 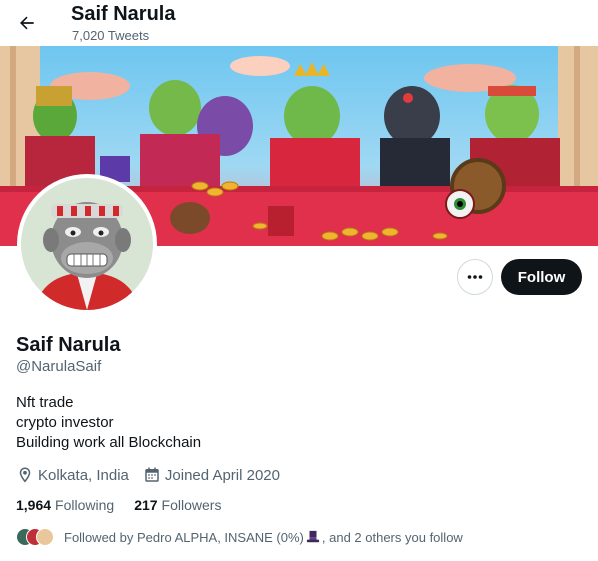 I want to click on more-dots-icon, so click(x=475, y=277).